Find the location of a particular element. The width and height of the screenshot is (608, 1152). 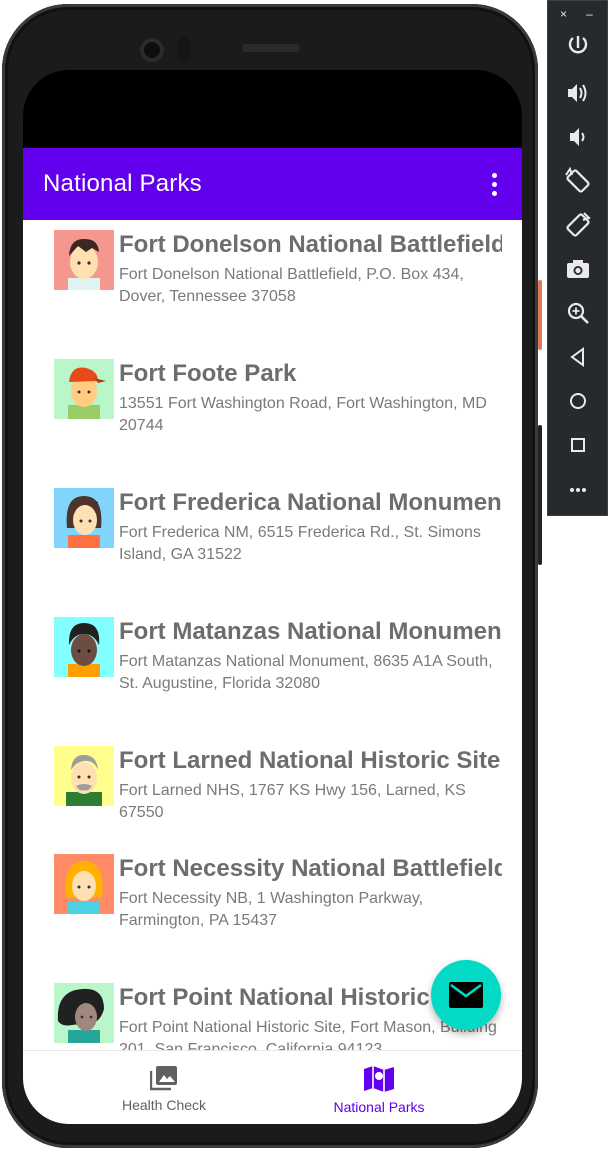

park-name: Fort Foote Park is located at coordinates (208, 373).